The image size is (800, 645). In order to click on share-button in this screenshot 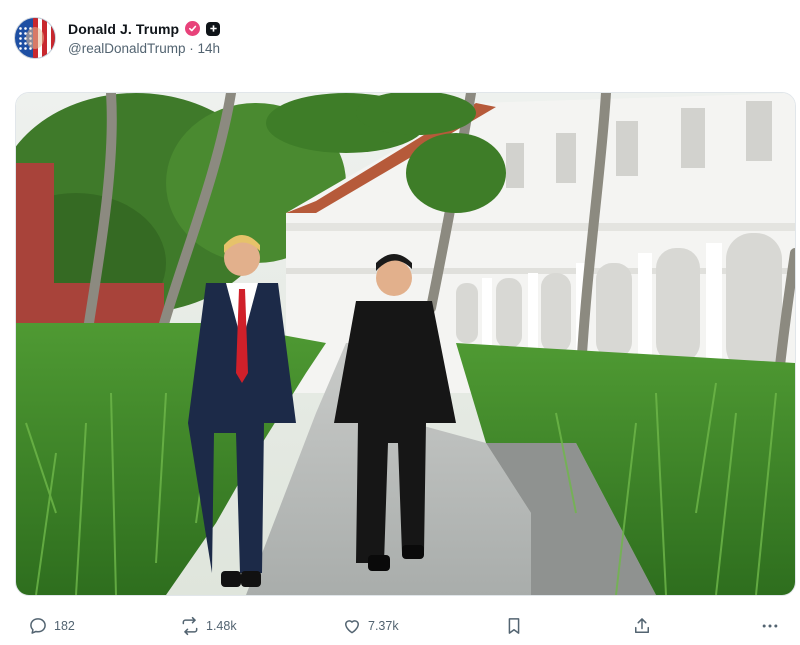, I will do `click(642, 626)`.